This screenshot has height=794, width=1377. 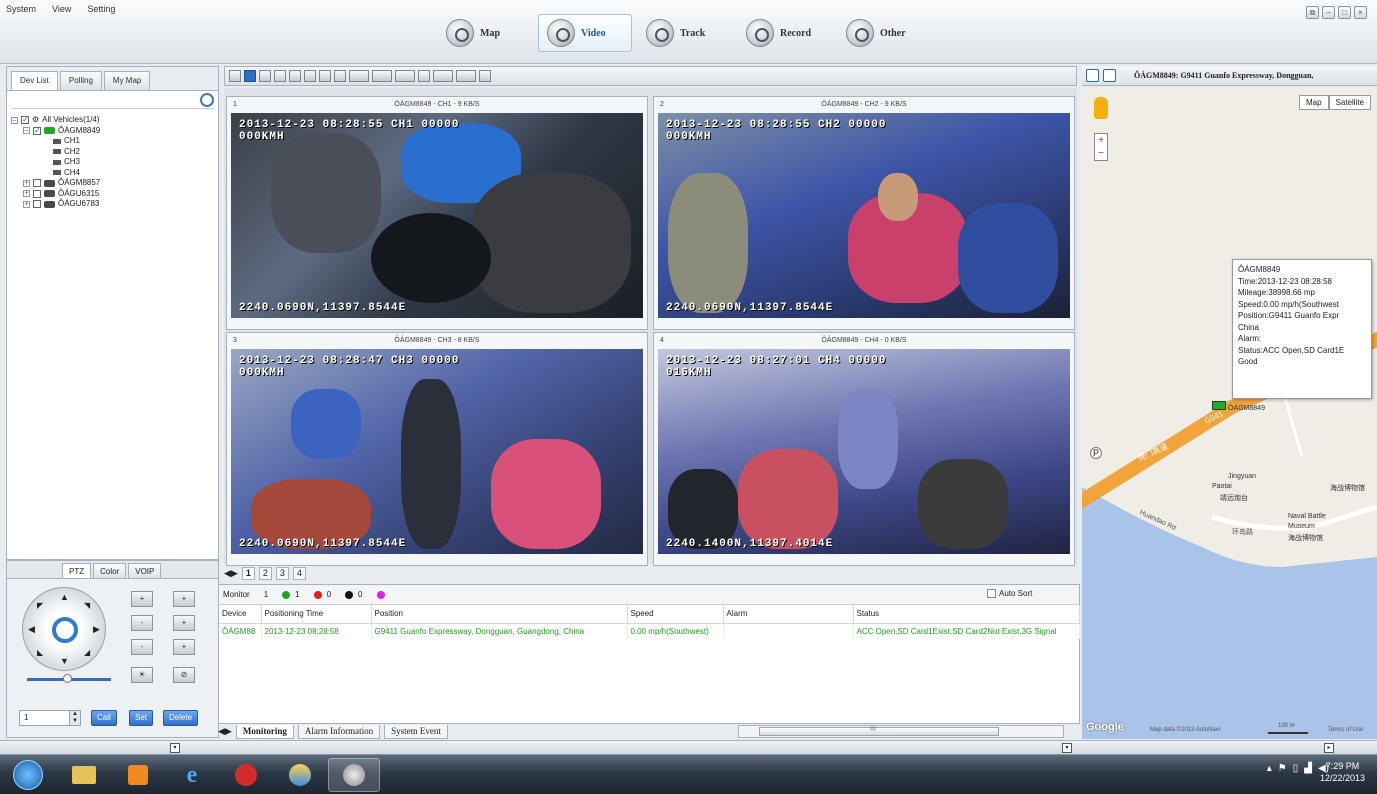 What do you see at coordinates (142, 623) in the screenshot?
I see `focus-out-icon: -` at bounding box center [142, 623].